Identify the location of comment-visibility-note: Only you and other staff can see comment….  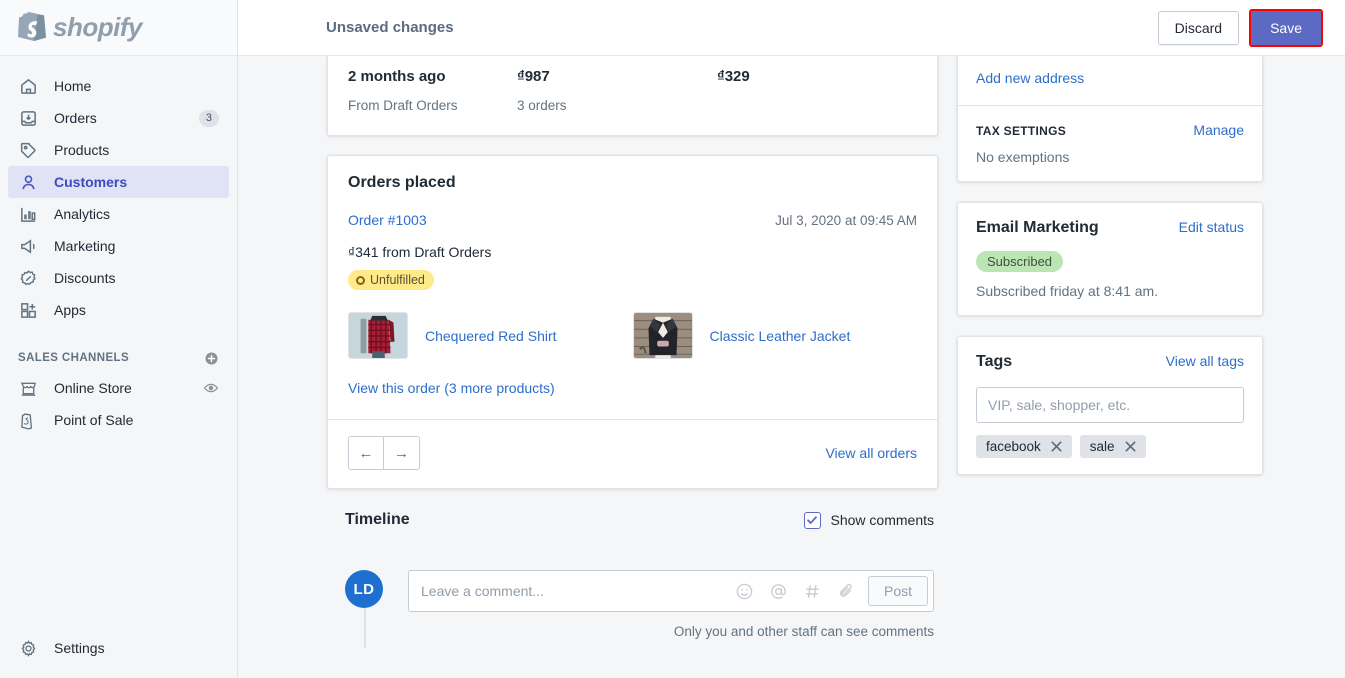
(803, 631).